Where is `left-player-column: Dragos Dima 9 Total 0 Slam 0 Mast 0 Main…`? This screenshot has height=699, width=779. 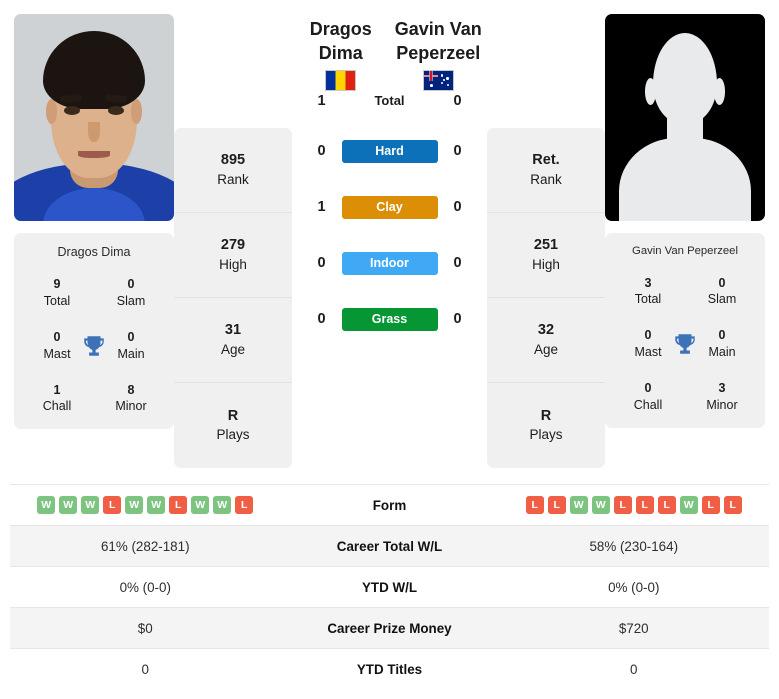 left-player-column: Dragos Dima 9 Total 0 Slam 0 Mast 0 Main… is located at coordinates (94, 222).